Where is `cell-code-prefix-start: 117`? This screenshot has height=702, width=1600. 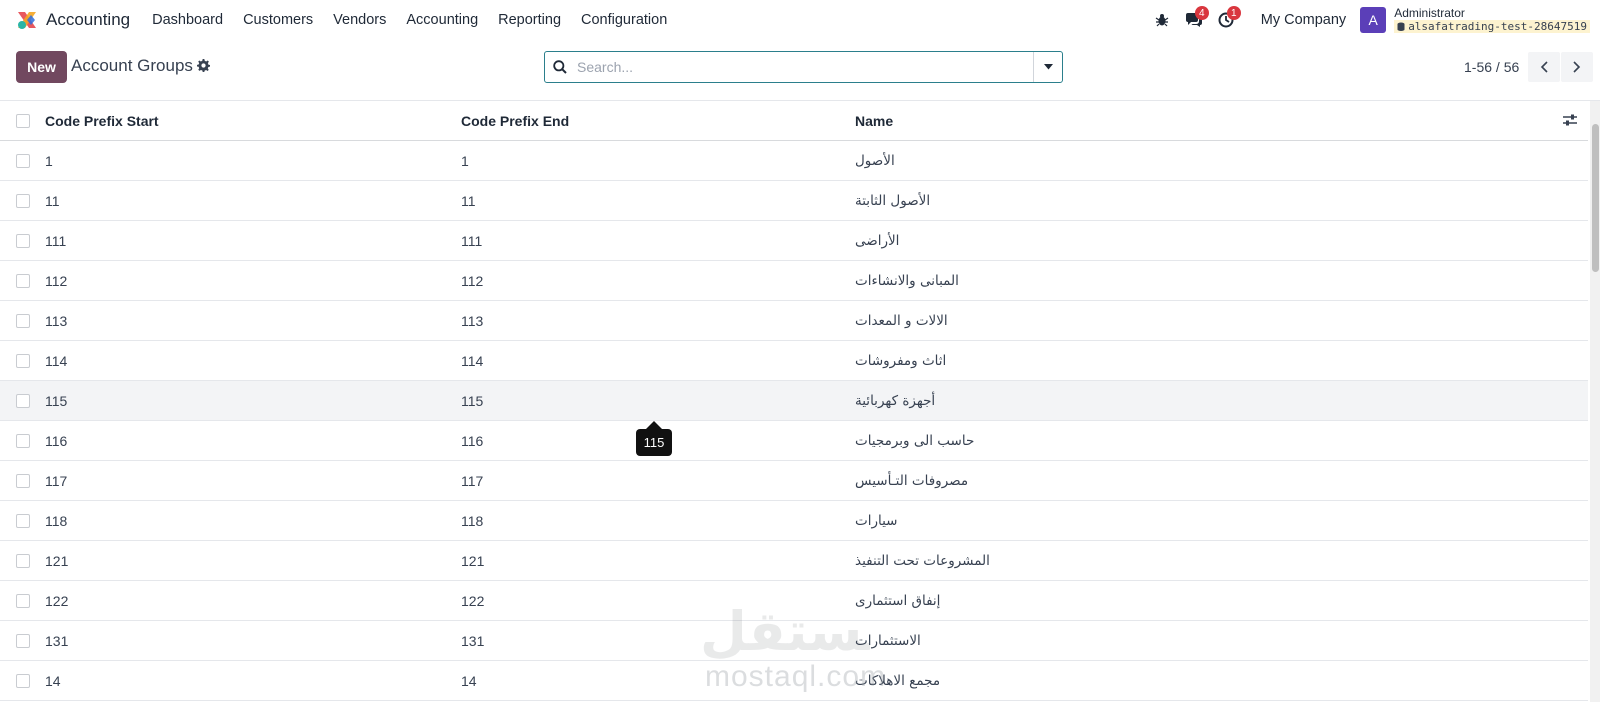
cell-code-prefix-start: 117 is located at coordinates (56, 480).